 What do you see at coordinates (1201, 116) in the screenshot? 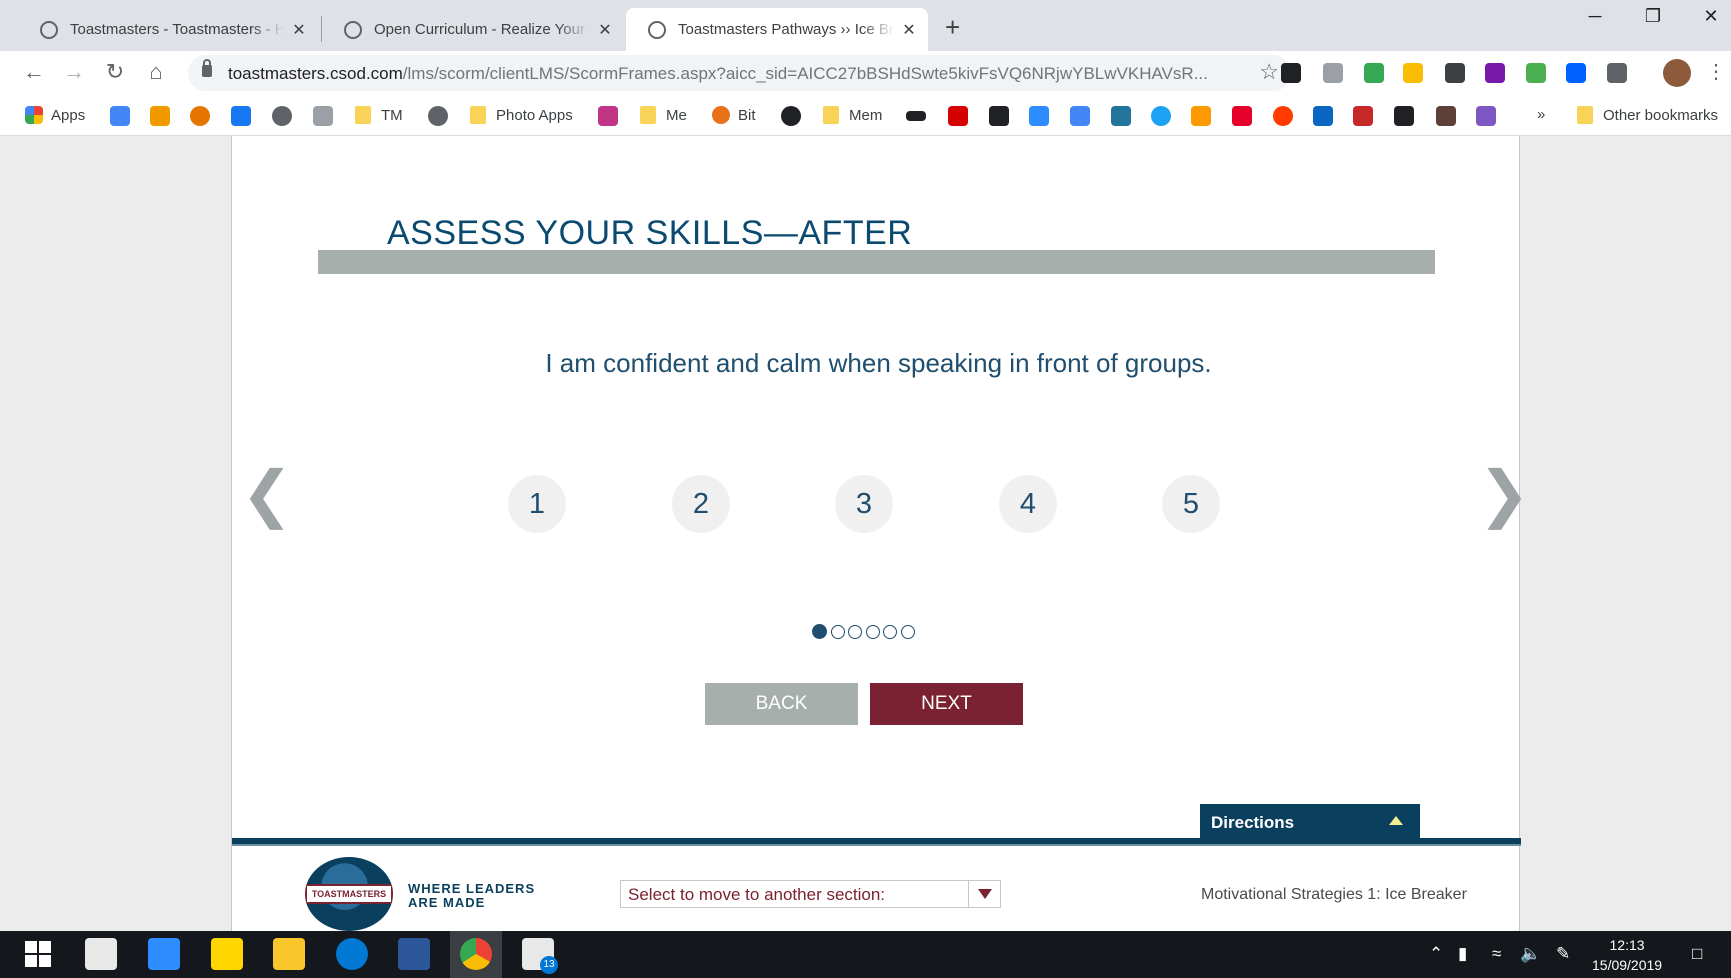
I see `amazon-bookmark-icon` at bounding box center [1201, 116].